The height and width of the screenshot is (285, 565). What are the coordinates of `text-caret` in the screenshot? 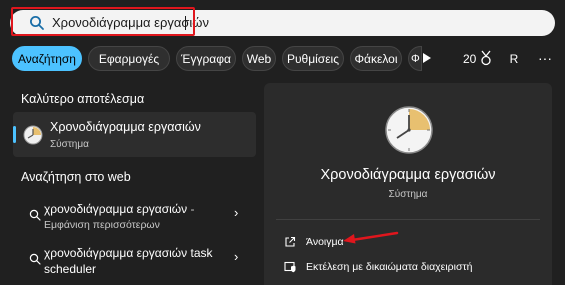 It's located at (185, 23).